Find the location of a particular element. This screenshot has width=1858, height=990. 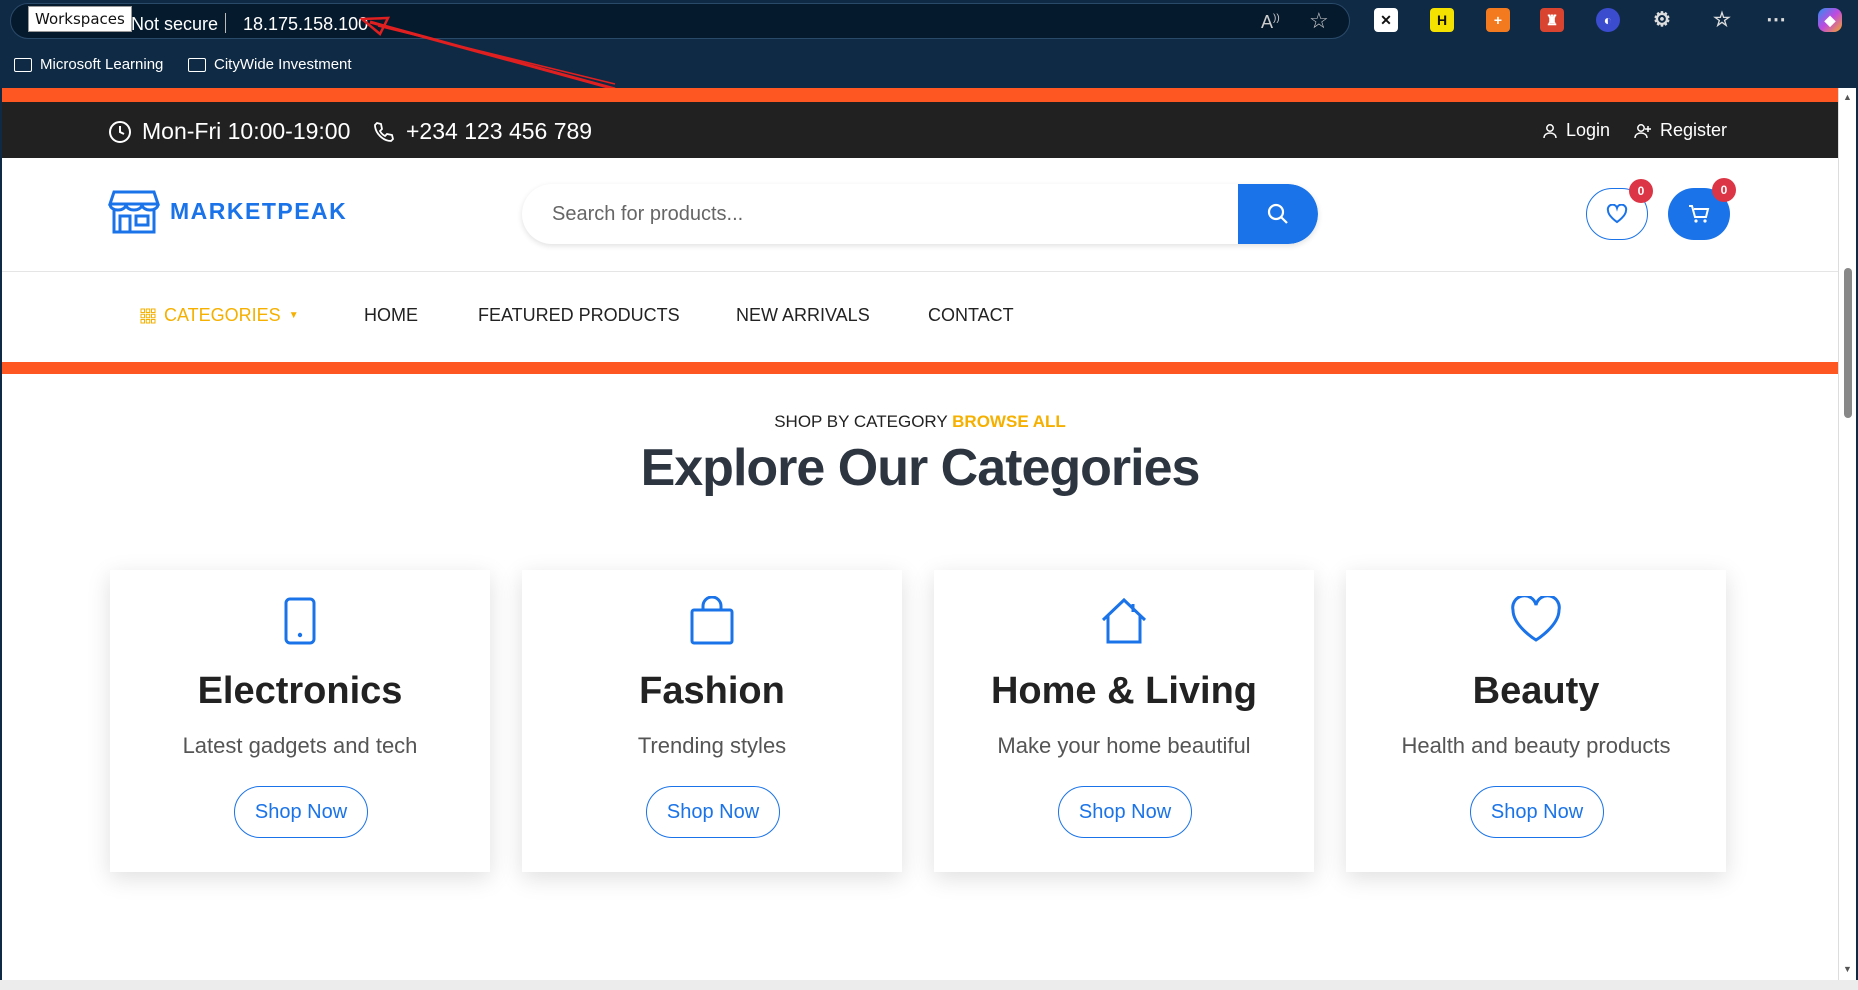

brand-logo: MARKETPEAK is located at coordinates (227, 211).